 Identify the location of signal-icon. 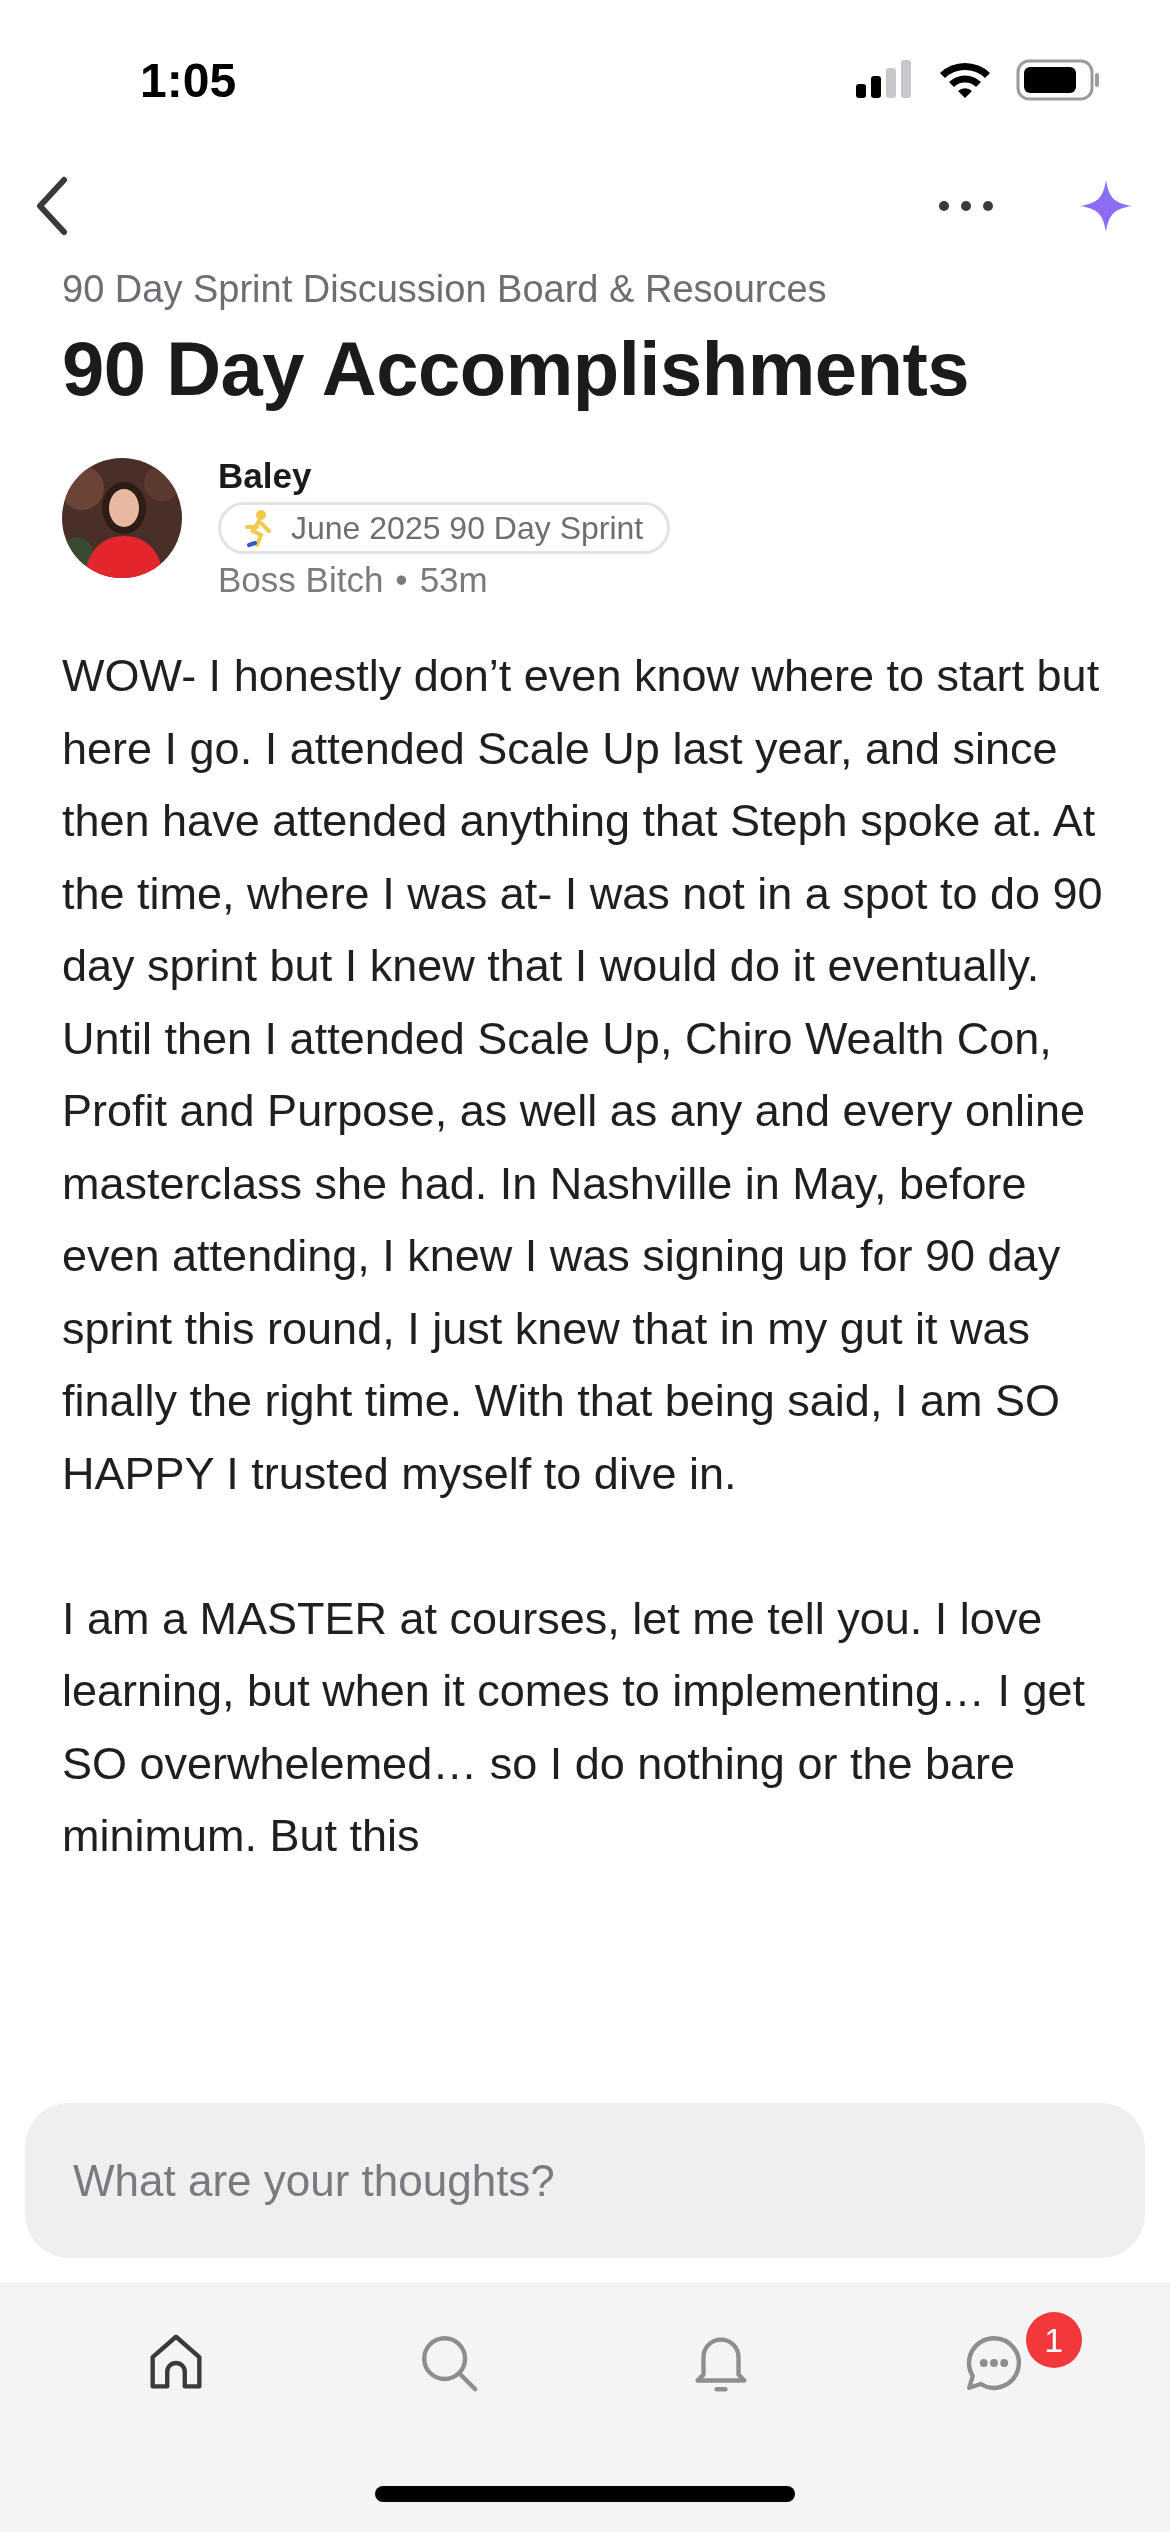
(884, 80).